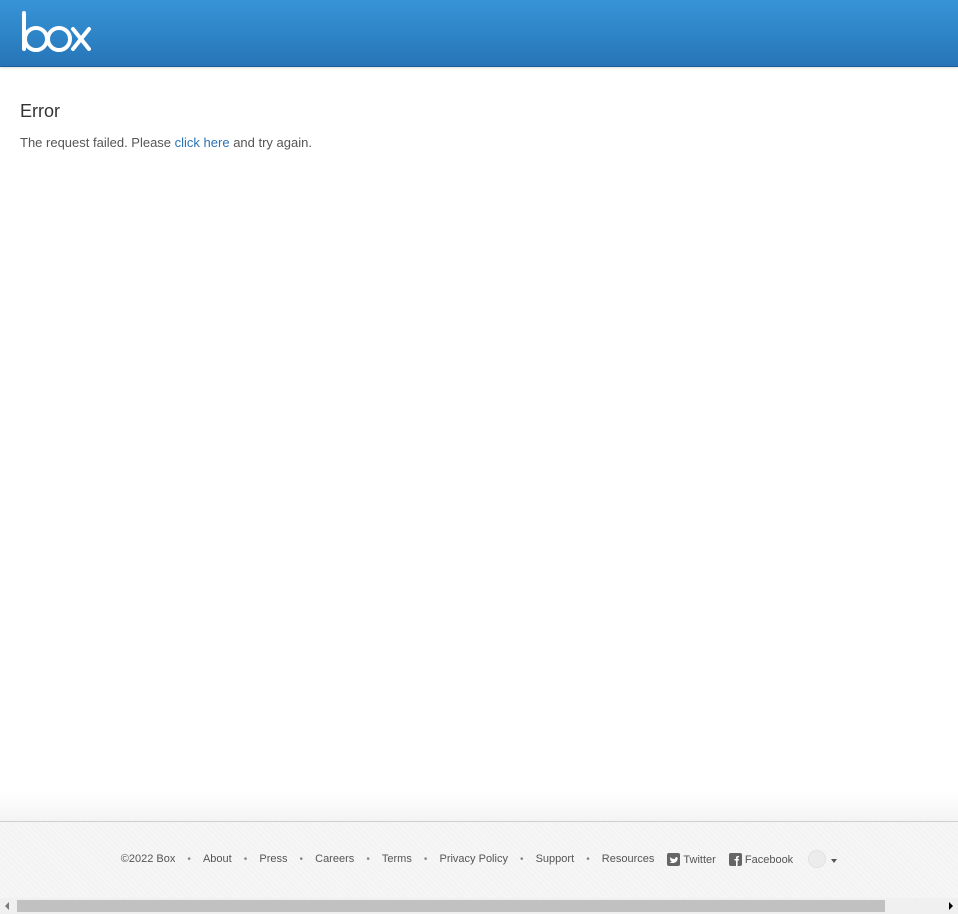  Describe the element at coordinates (834, 861) in the screenshot. I see `chevron-down-icon` at that location.